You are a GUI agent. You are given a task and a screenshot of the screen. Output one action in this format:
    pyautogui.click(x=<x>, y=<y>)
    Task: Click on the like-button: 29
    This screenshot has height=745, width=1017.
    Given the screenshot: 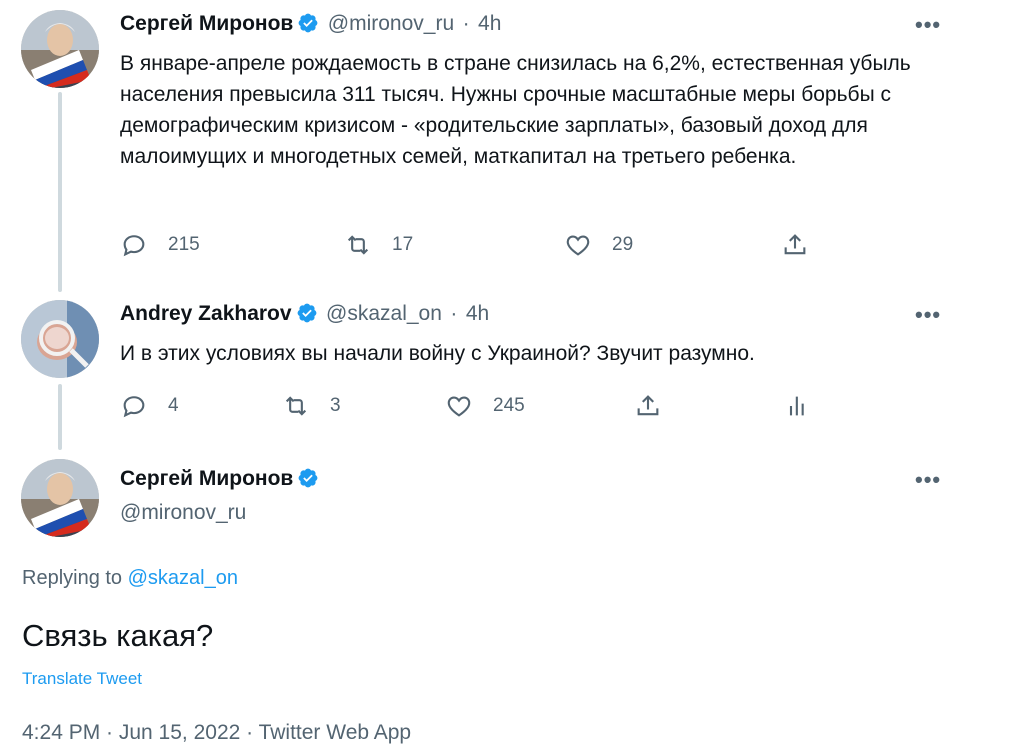 What is the action you would take?
    pyautogui.click(x=598, y=245)
    